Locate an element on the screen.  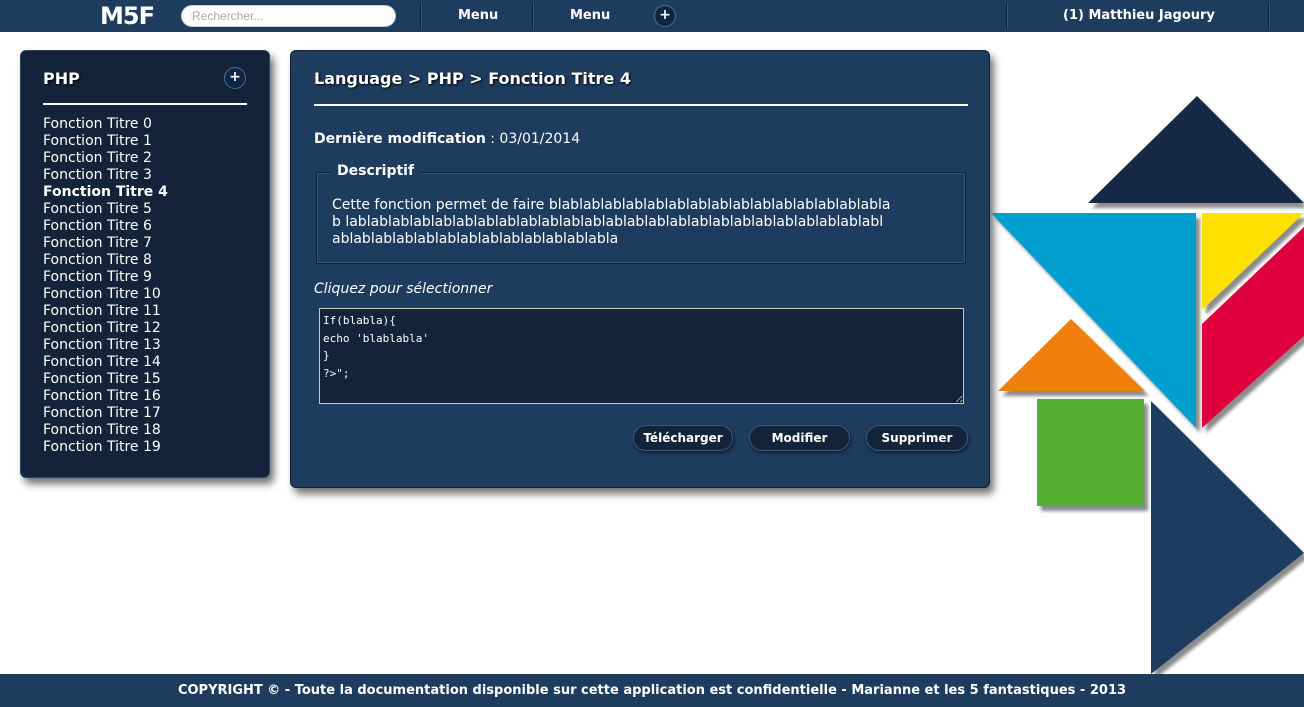
sidebar-item-fonction-titre-13: Fonction Titre 13 is located at coordinates (105, 345).